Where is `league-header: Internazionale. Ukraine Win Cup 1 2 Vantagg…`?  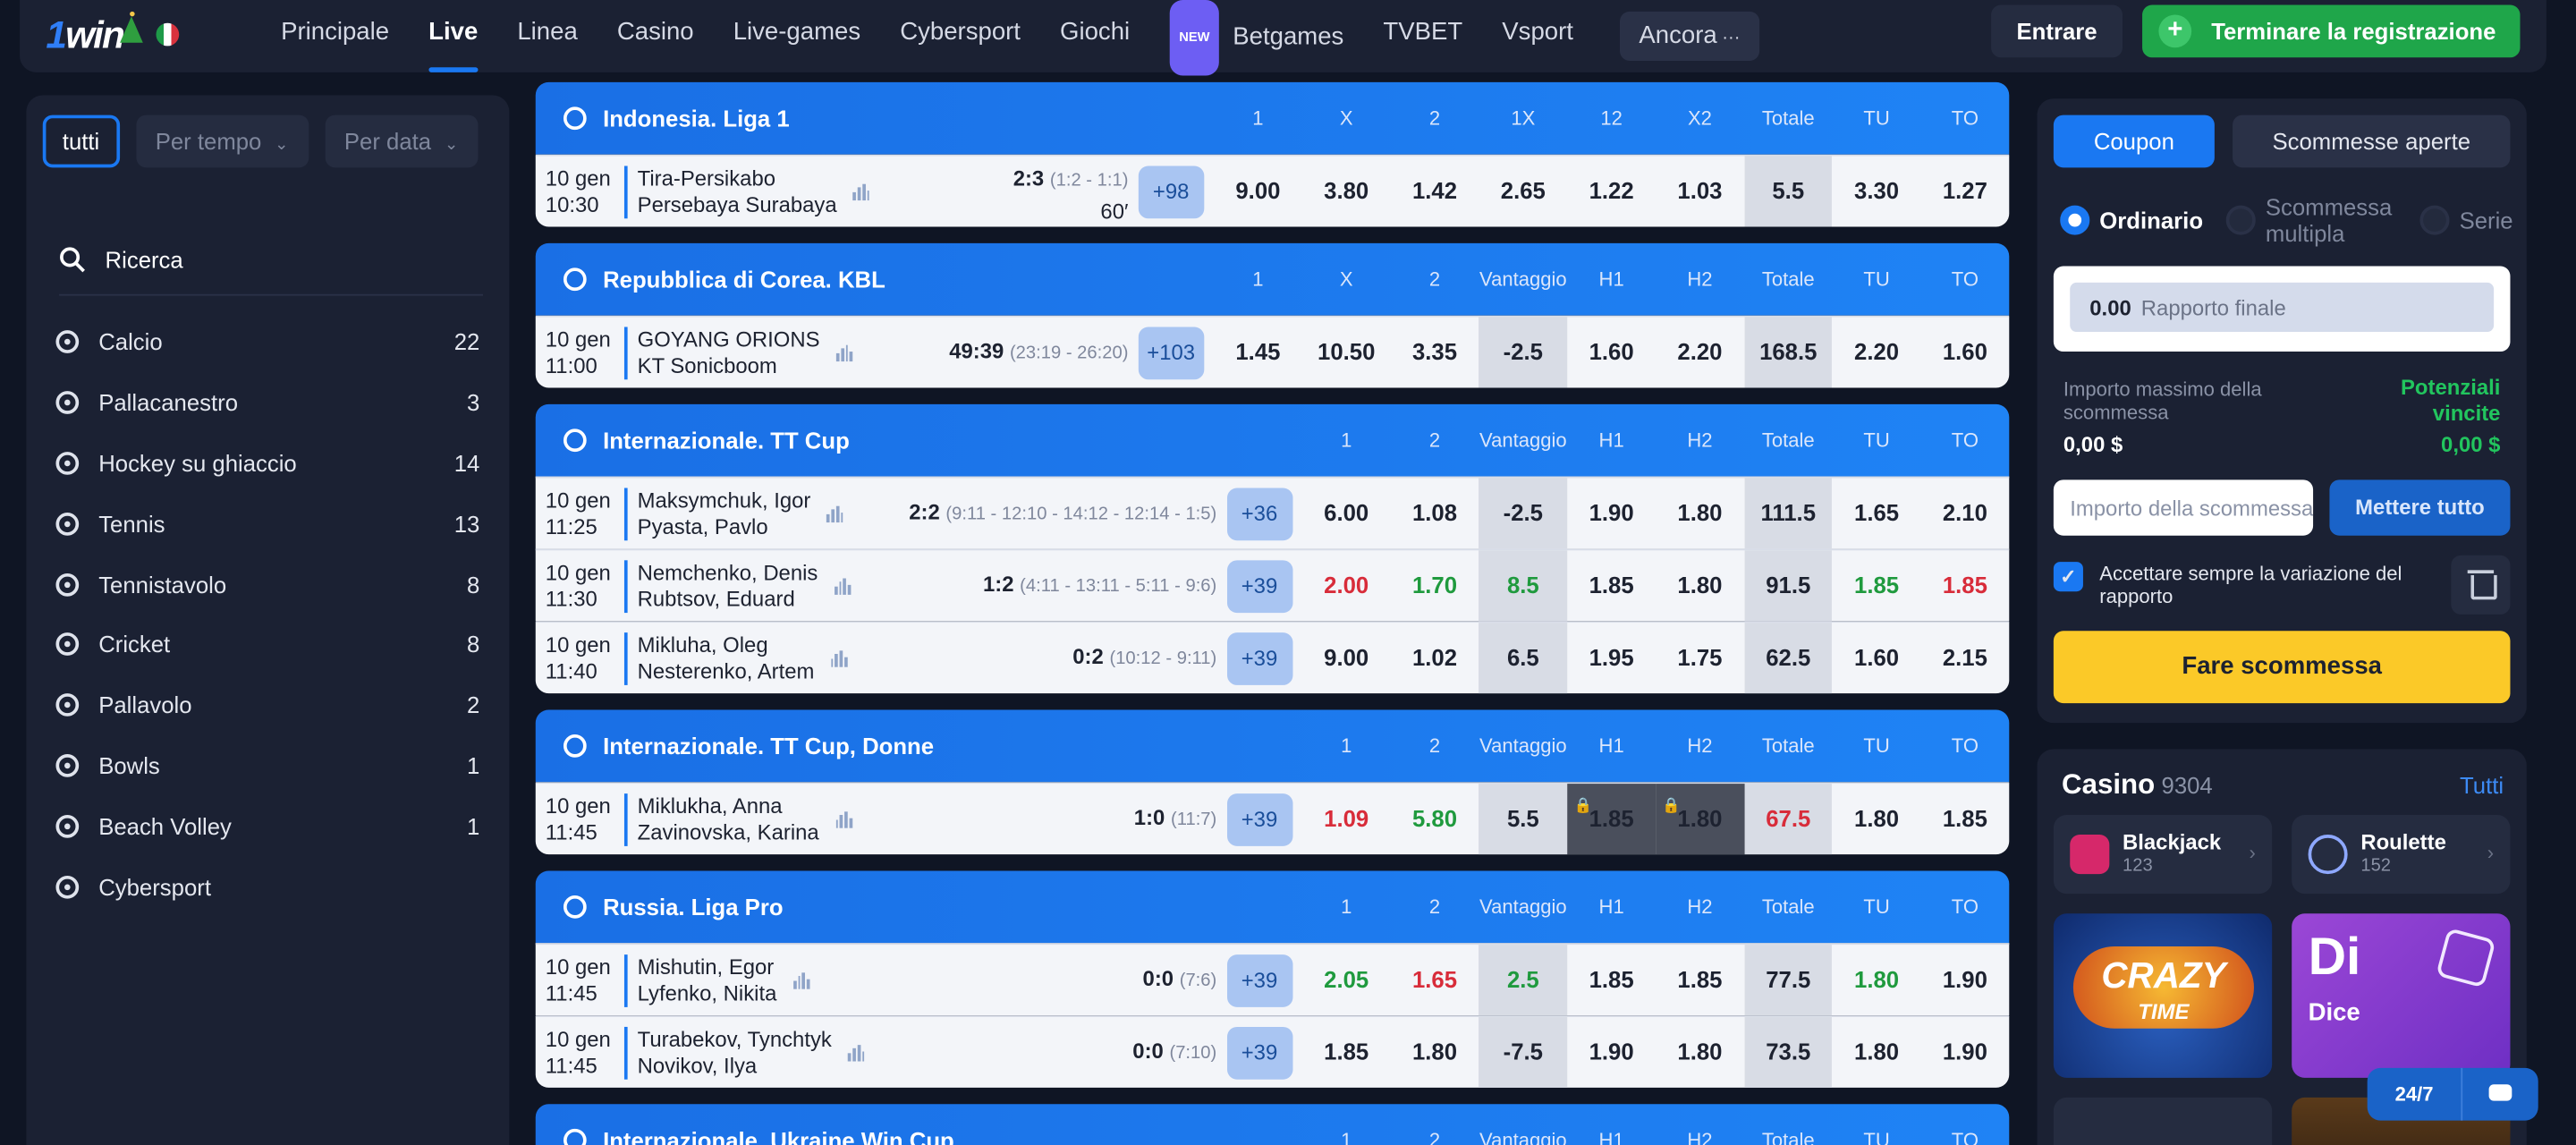 league-header: Internazionale. Ukraine Win Cup 1 2 Vantagg… is located at coordinates (1272, 1124).